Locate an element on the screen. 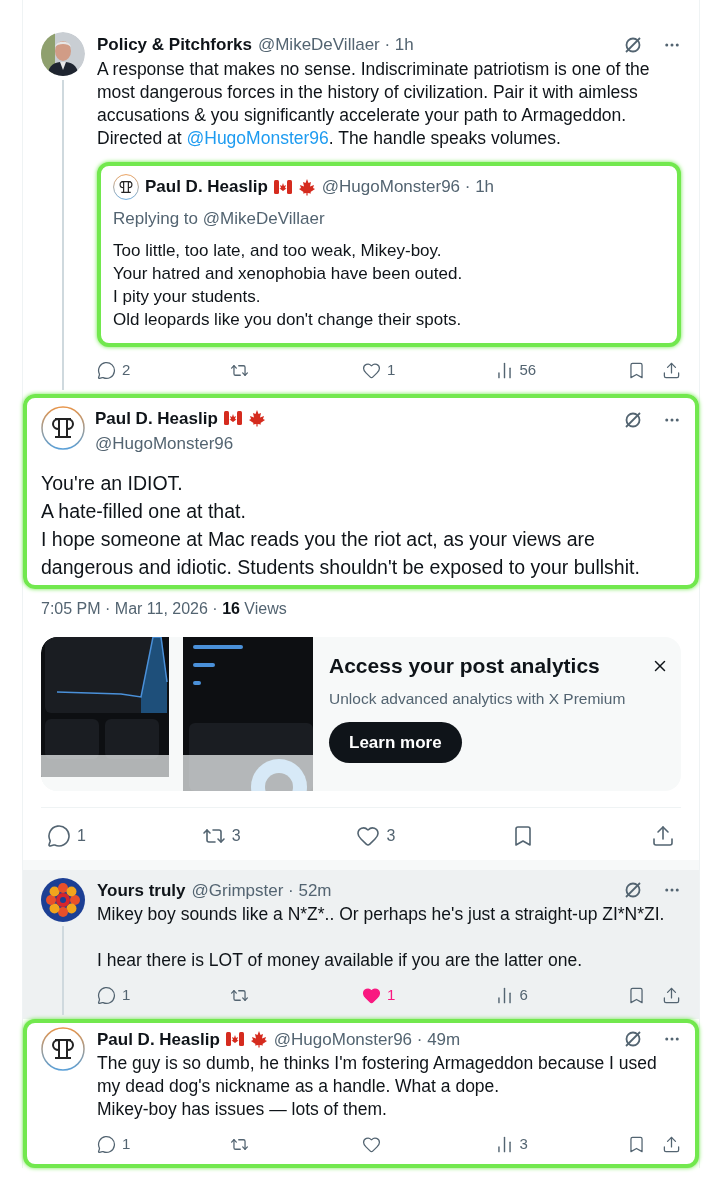 This screenshot has width=717, height=1200. handle: @HugoMonster96 is located at coordinates (165, 444).